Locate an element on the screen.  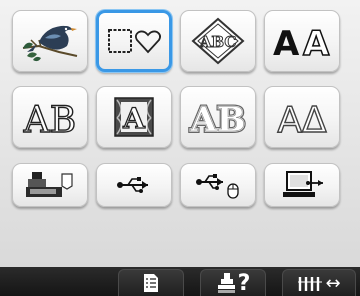
greek-letter-button: AΔ is located at coordinates (302, 117).